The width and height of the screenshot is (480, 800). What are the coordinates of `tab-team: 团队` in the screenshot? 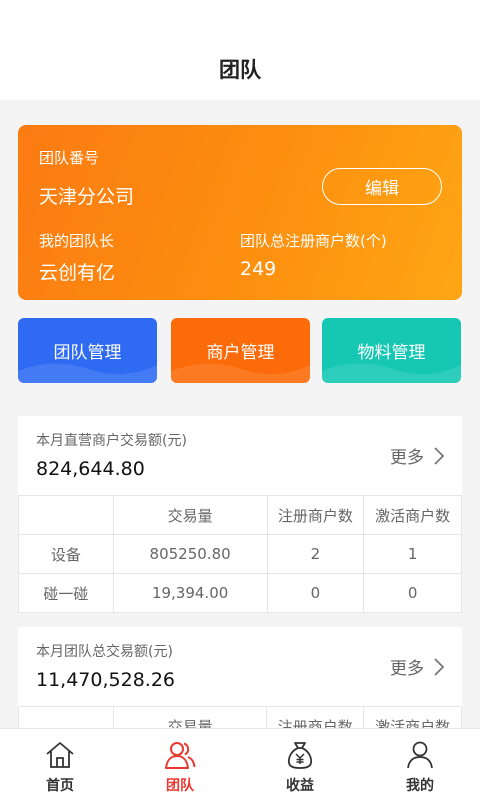 It's located at (180, 764).